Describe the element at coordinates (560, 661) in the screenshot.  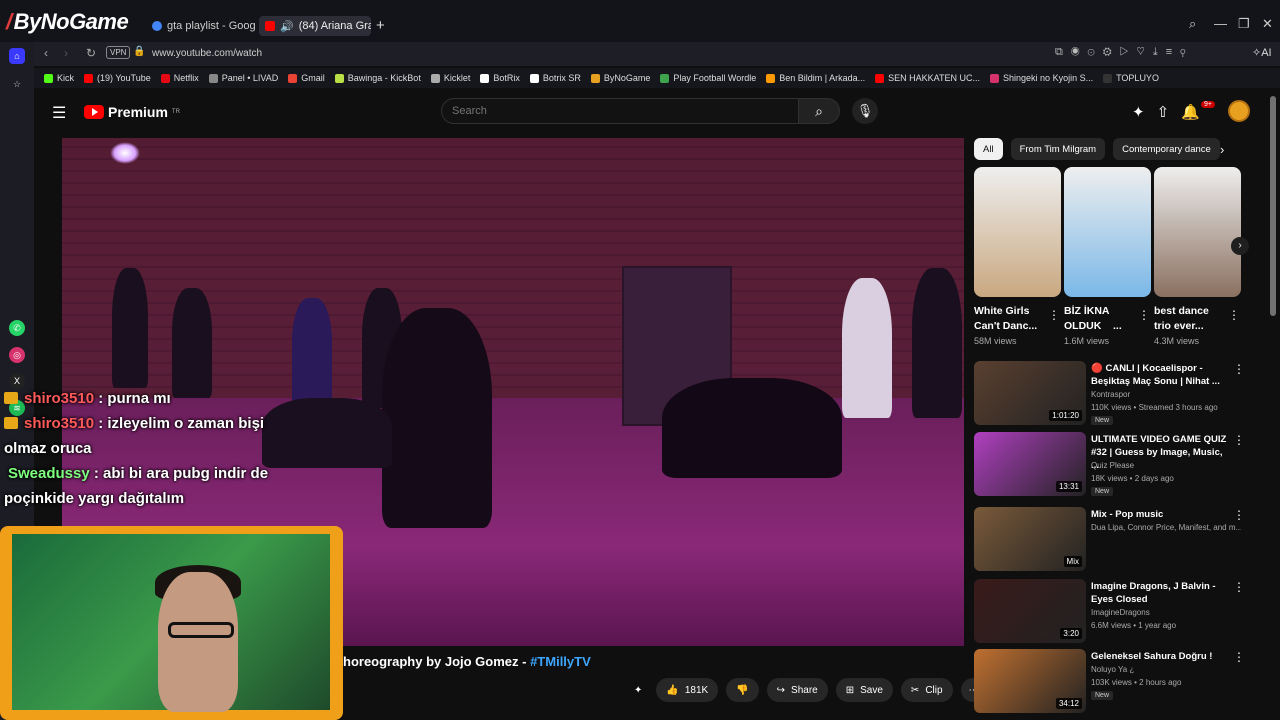
I see `hashtag-link: #TMillyTV` at that location.